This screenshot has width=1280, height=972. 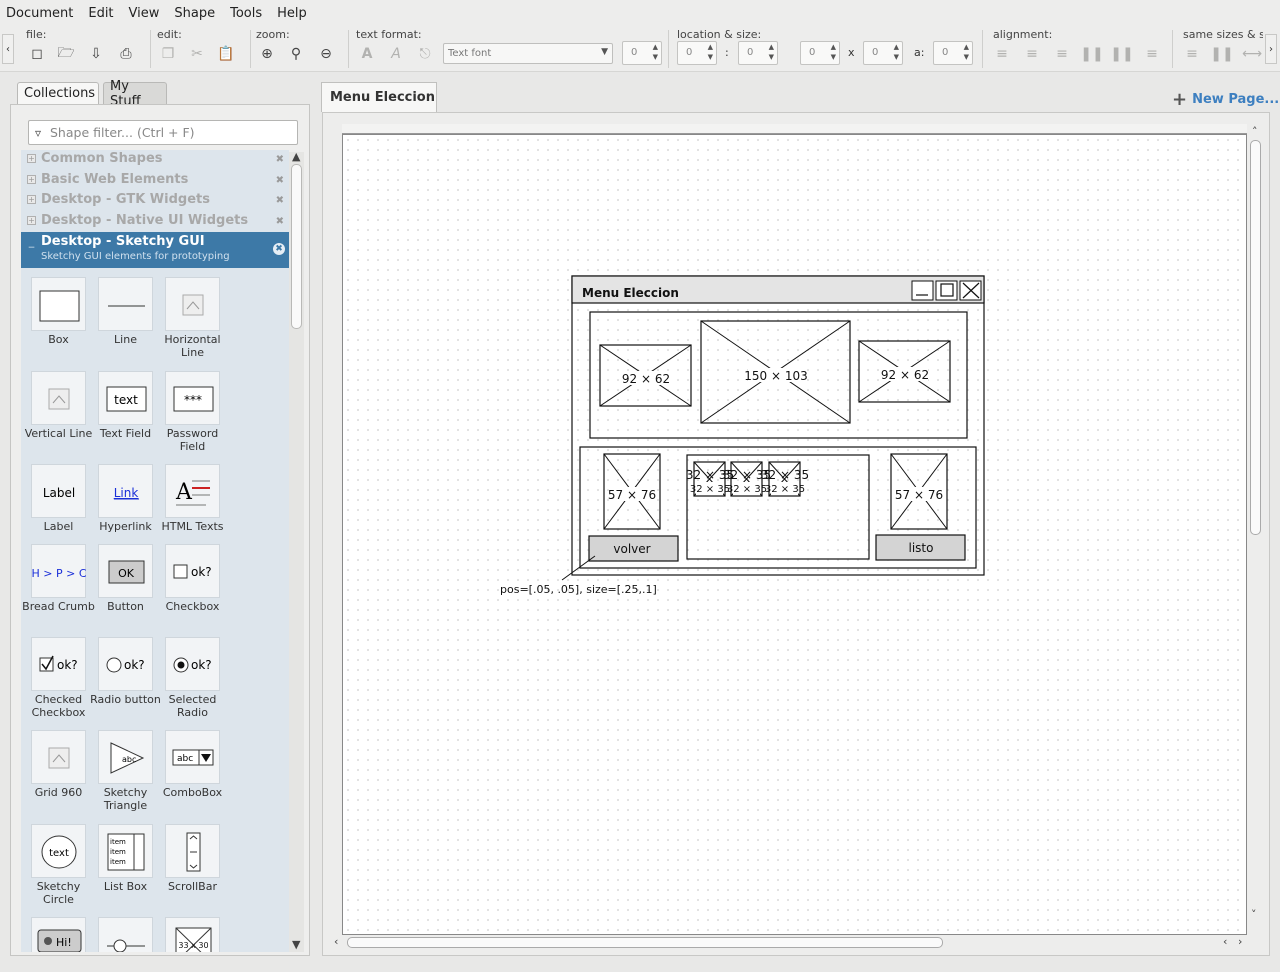 I want to click on shape-label: Text Field, so click(x=125, y=433).